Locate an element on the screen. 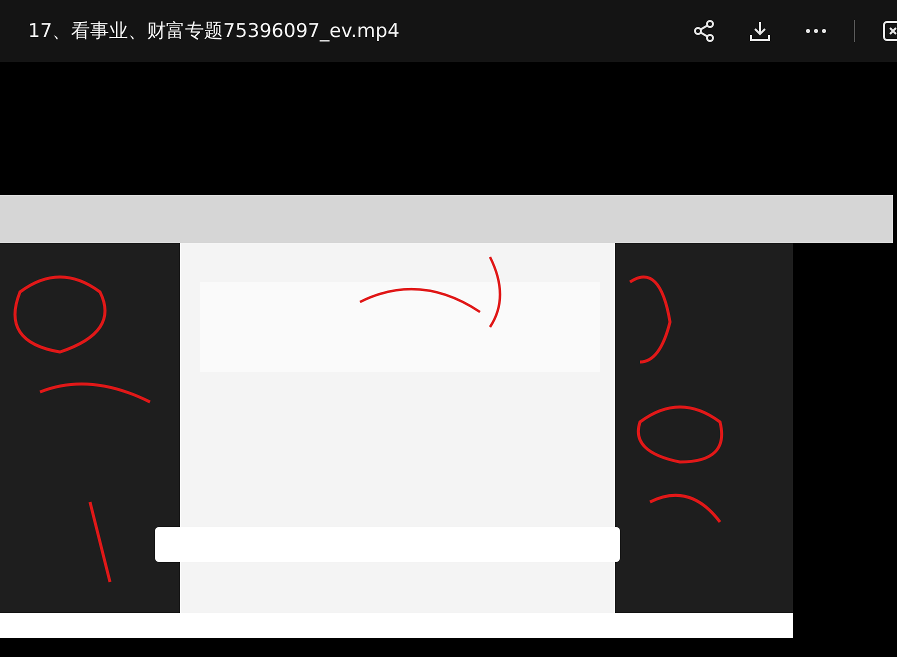 The width and height of the screenshot is (897, 657). download-icon is located at coordinates (760, 31).